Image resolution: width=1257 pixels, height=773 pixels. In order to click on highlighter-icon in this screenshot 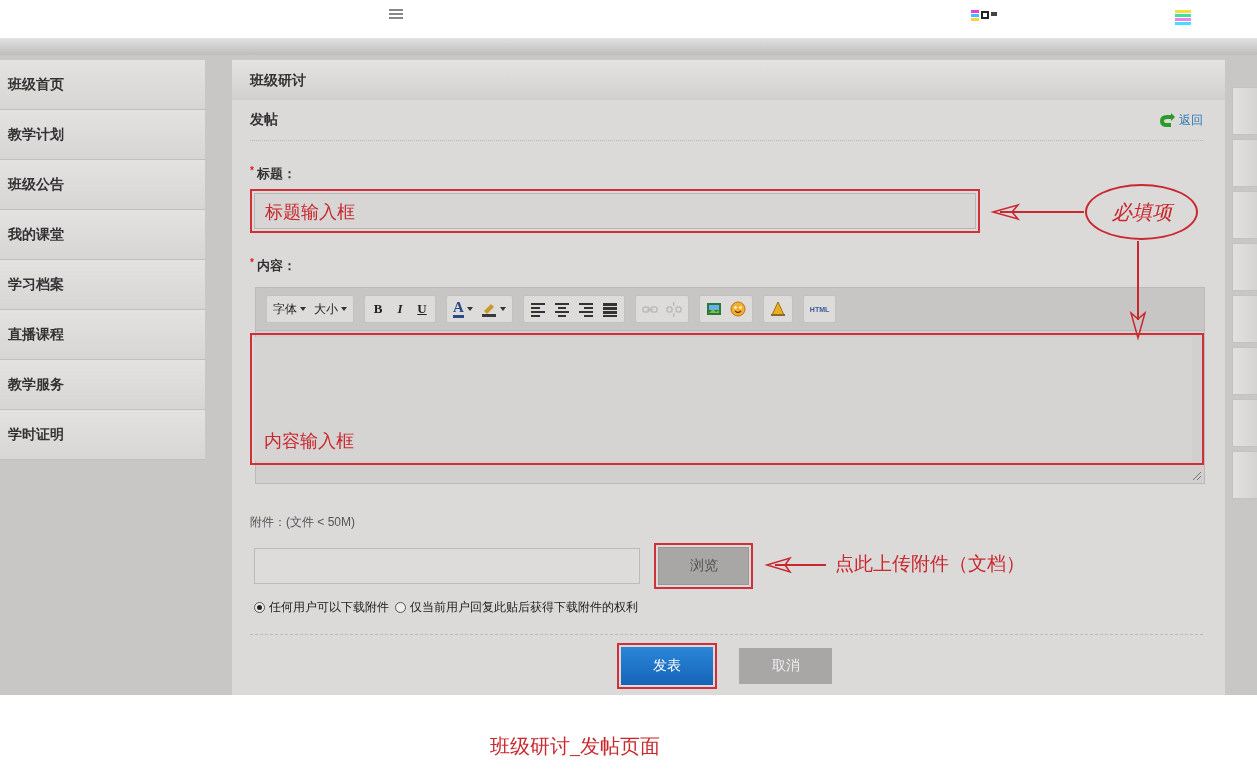, I will do `click(488, 309)`.